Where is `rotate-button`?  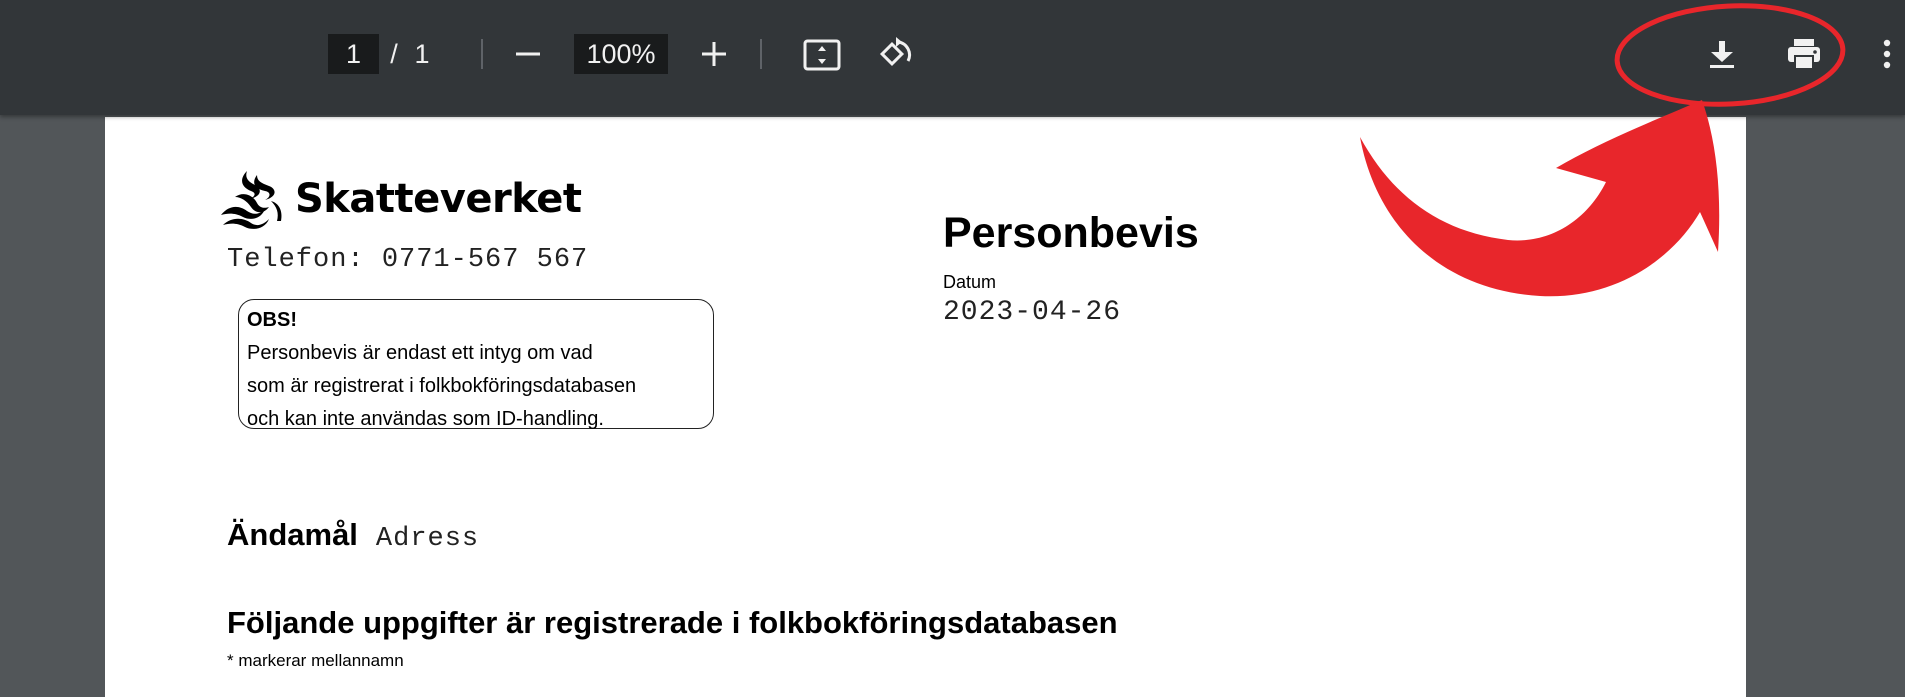
rotate-button is located at coordinates (896, 54).